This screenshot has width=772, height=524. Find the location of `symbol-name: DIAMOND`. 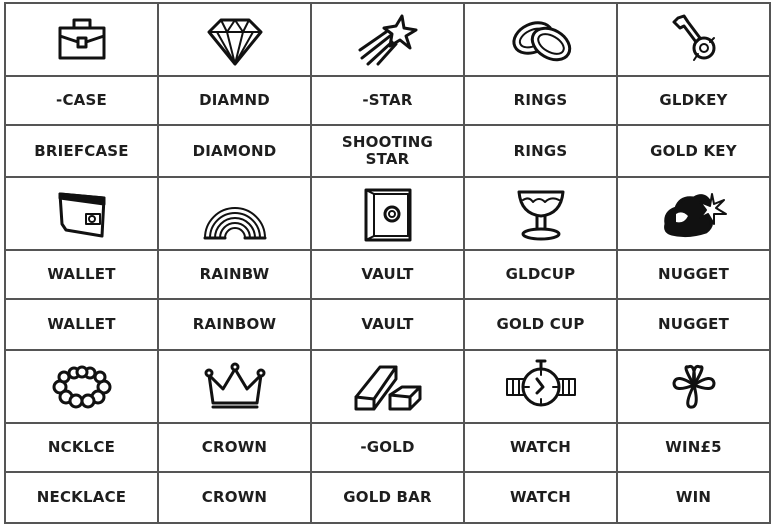

symbol-name: DIAMOND is located at coordinates (234, 151).